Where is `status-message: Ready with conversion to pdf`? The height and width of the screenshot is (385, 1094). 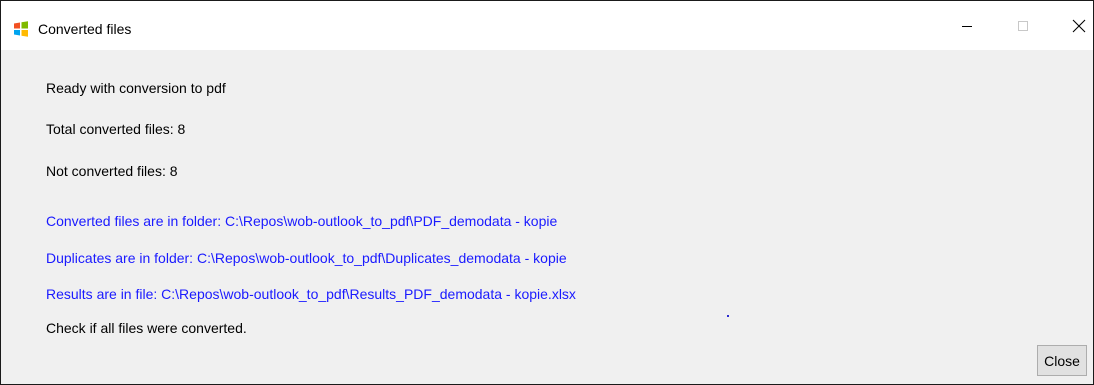
status-message: Ready with conversion to pdf is located at coordinates (136, 88).